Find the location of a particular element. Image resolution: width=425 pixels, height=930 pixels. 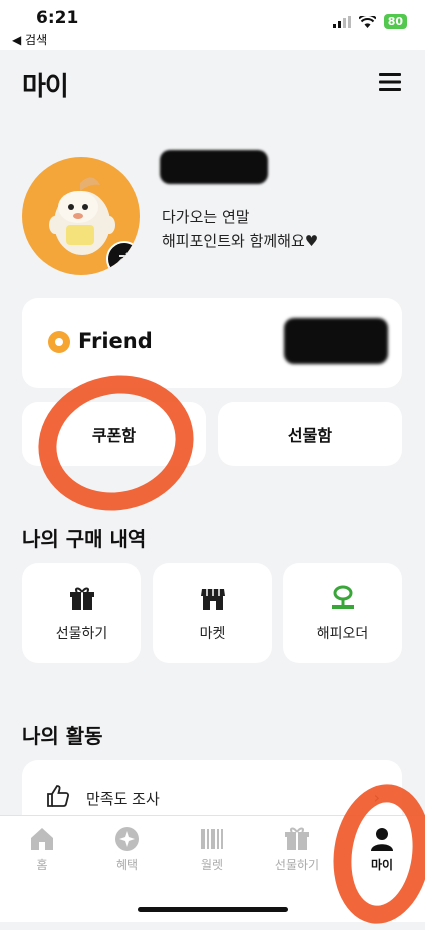

avatar is located at coordinates (81, 216).